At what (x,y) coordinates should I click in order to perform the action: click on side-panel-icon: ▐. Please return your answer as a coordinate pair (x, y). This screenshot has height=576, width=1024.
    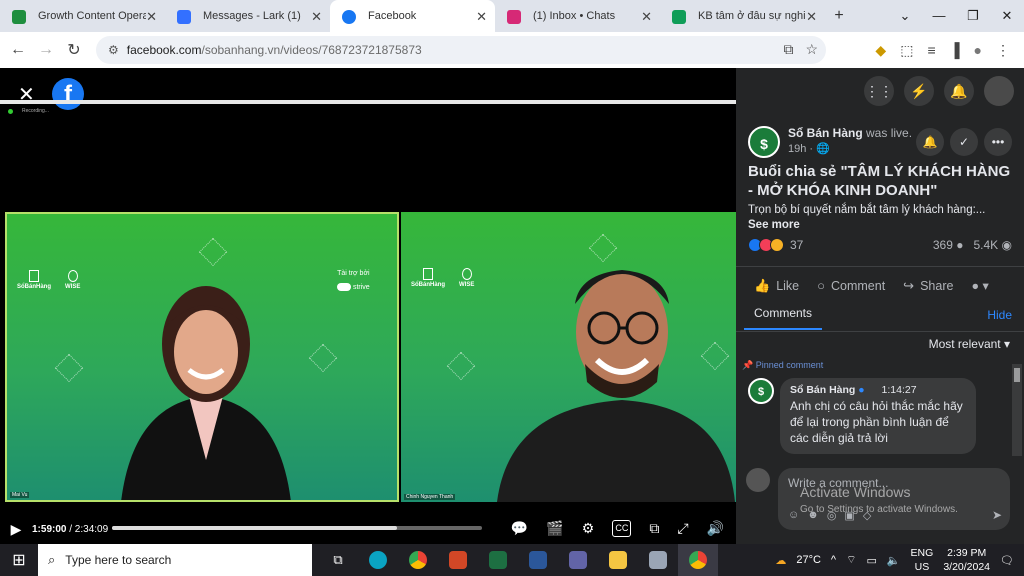
    Looking at the image, I should click on (955, 50).